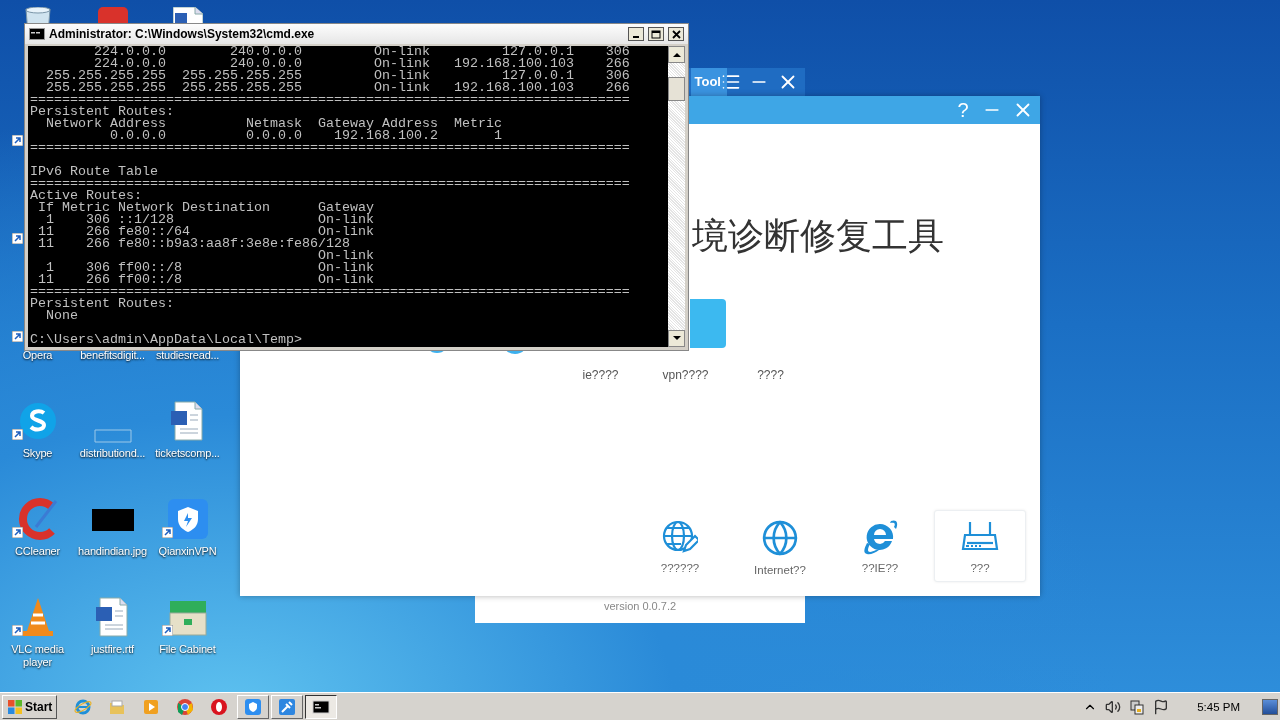 The height and width of the screenshot is (720, 1280). I want to click on console-line: Network Address Netmask Gateway Address Metric, so click(274, 124).